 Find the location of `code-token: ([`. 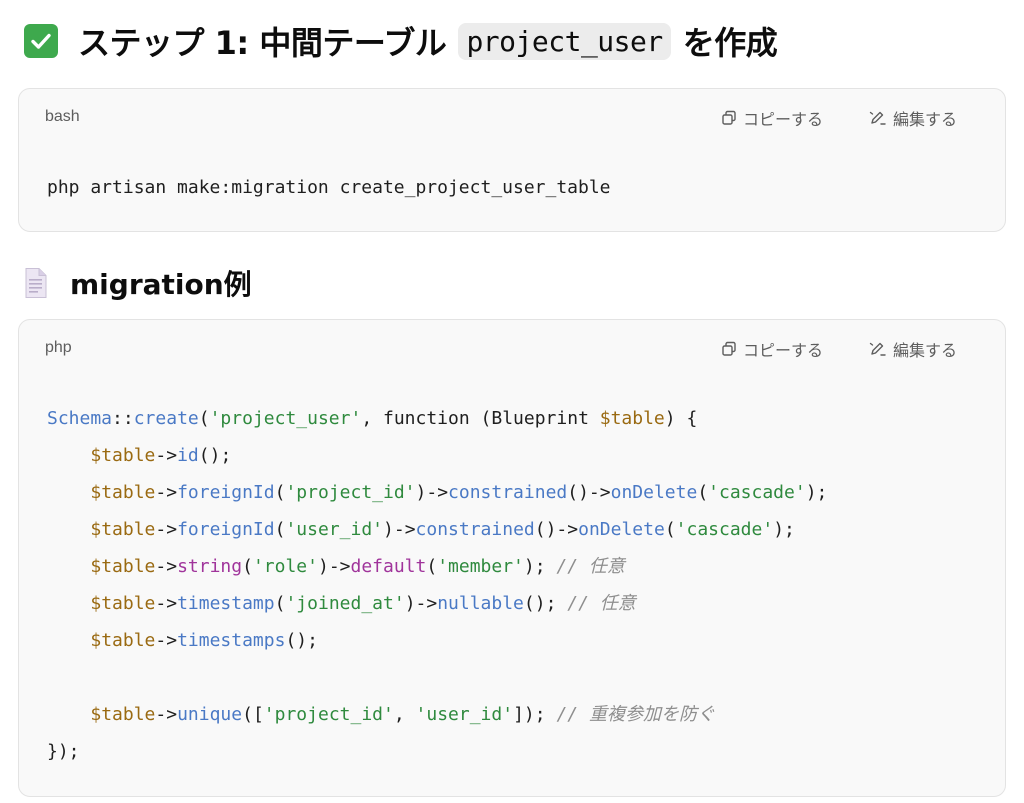

code-token: ([ is located at coordinates (253, 714).